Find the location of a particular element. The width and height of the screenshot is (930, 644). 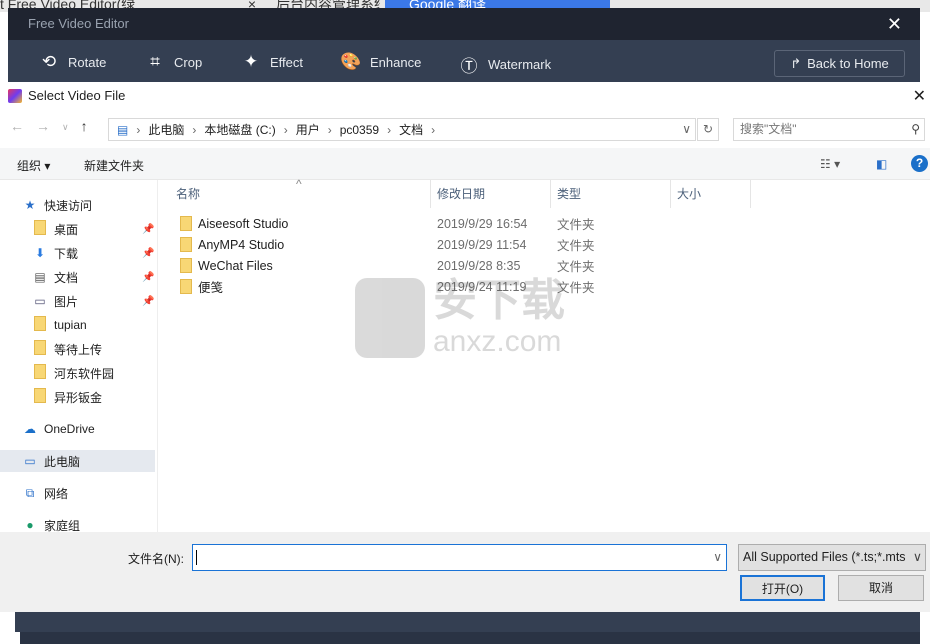

breadcrumb-item: 文档 is located at coordinates (411, 129).